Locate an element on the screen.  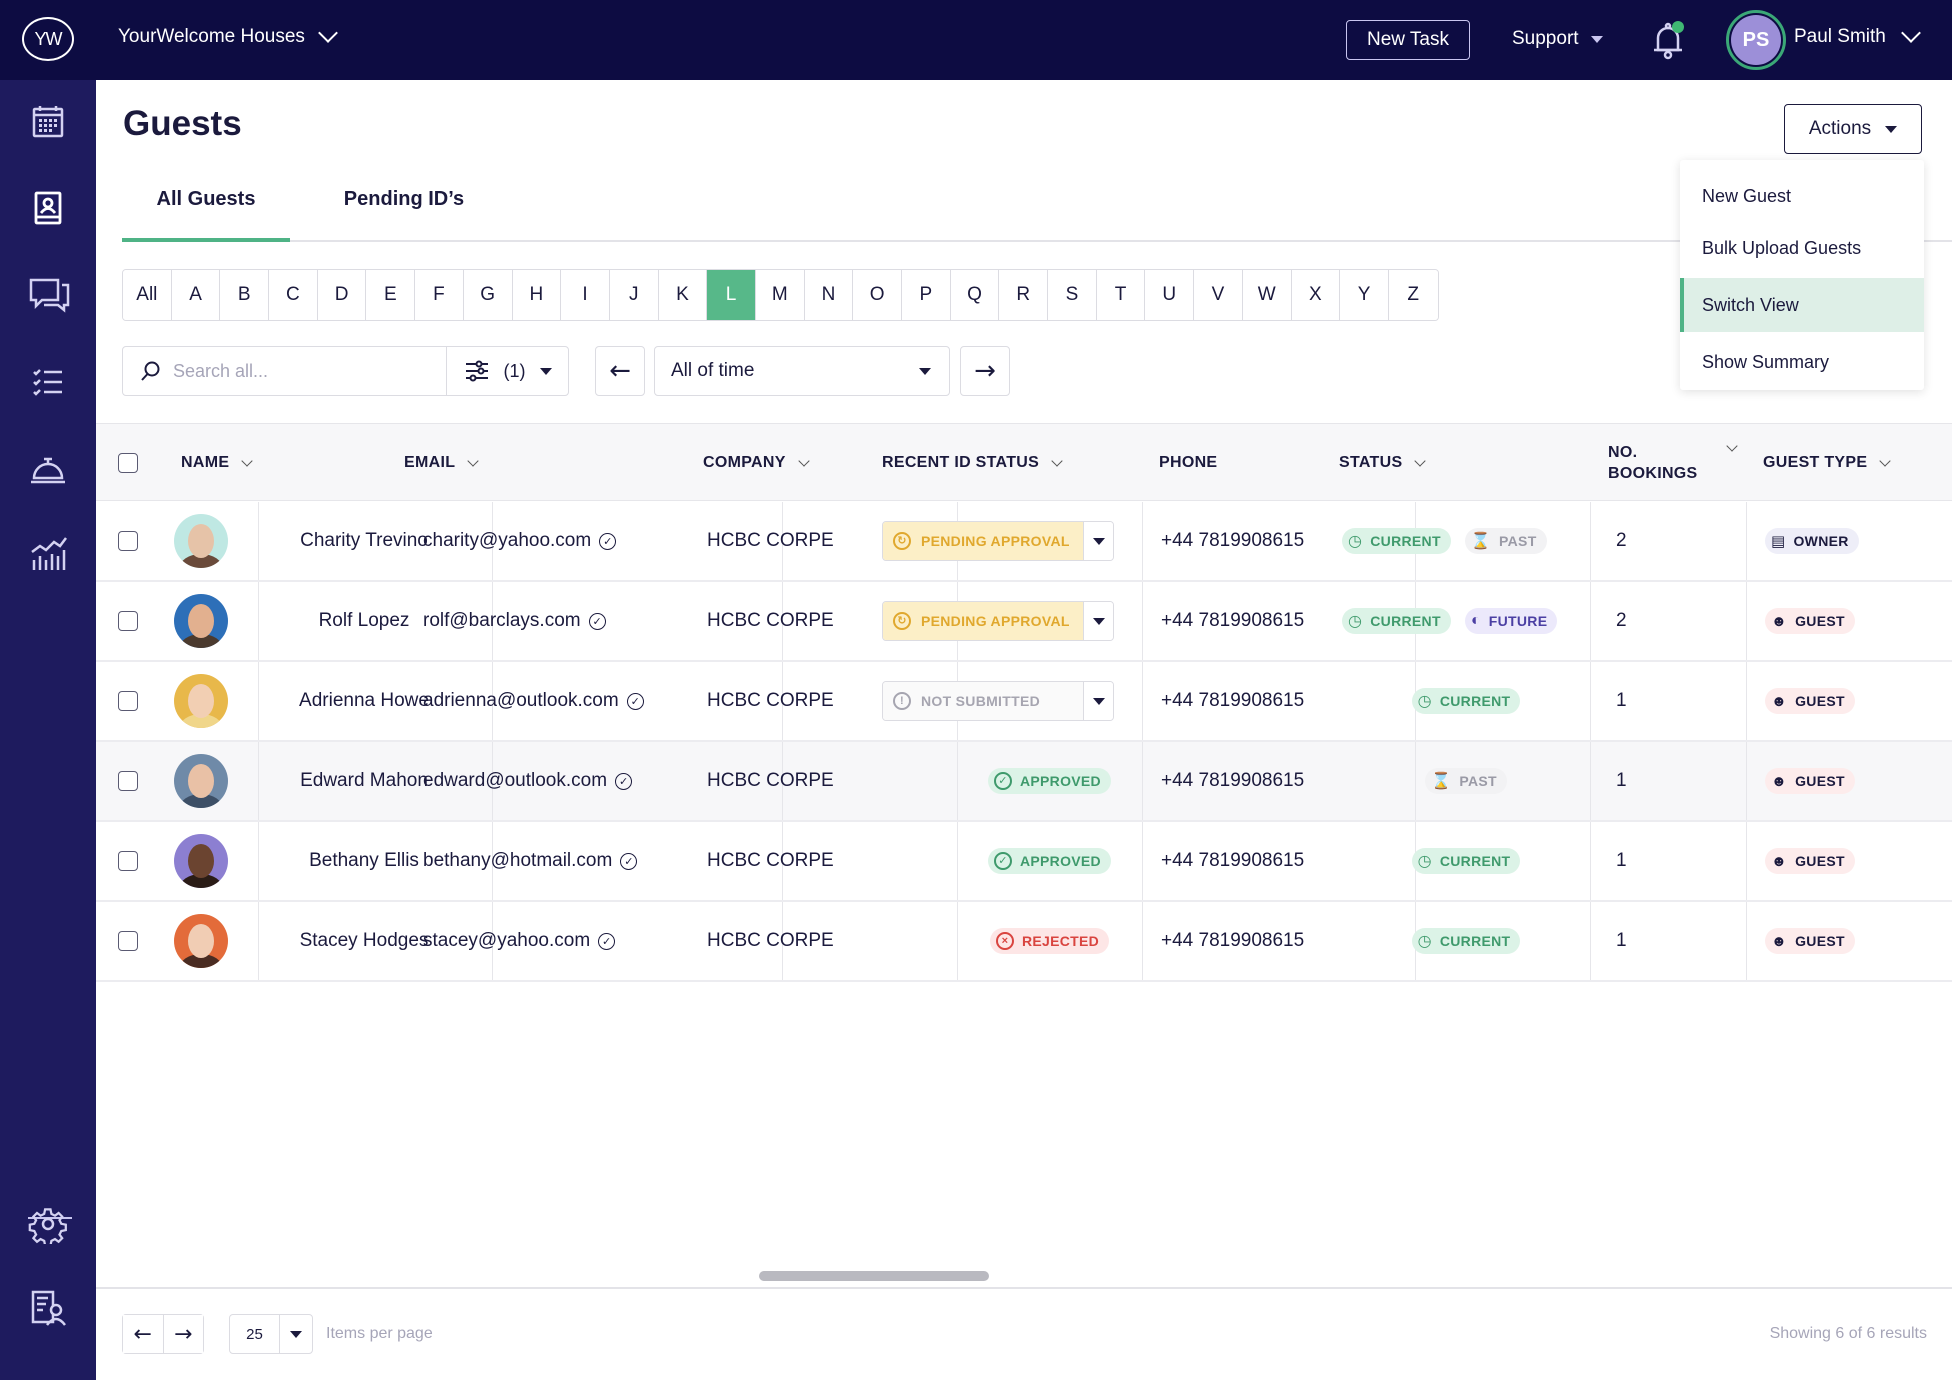
letter-filter-j: J is located at coordinates (634, 295).